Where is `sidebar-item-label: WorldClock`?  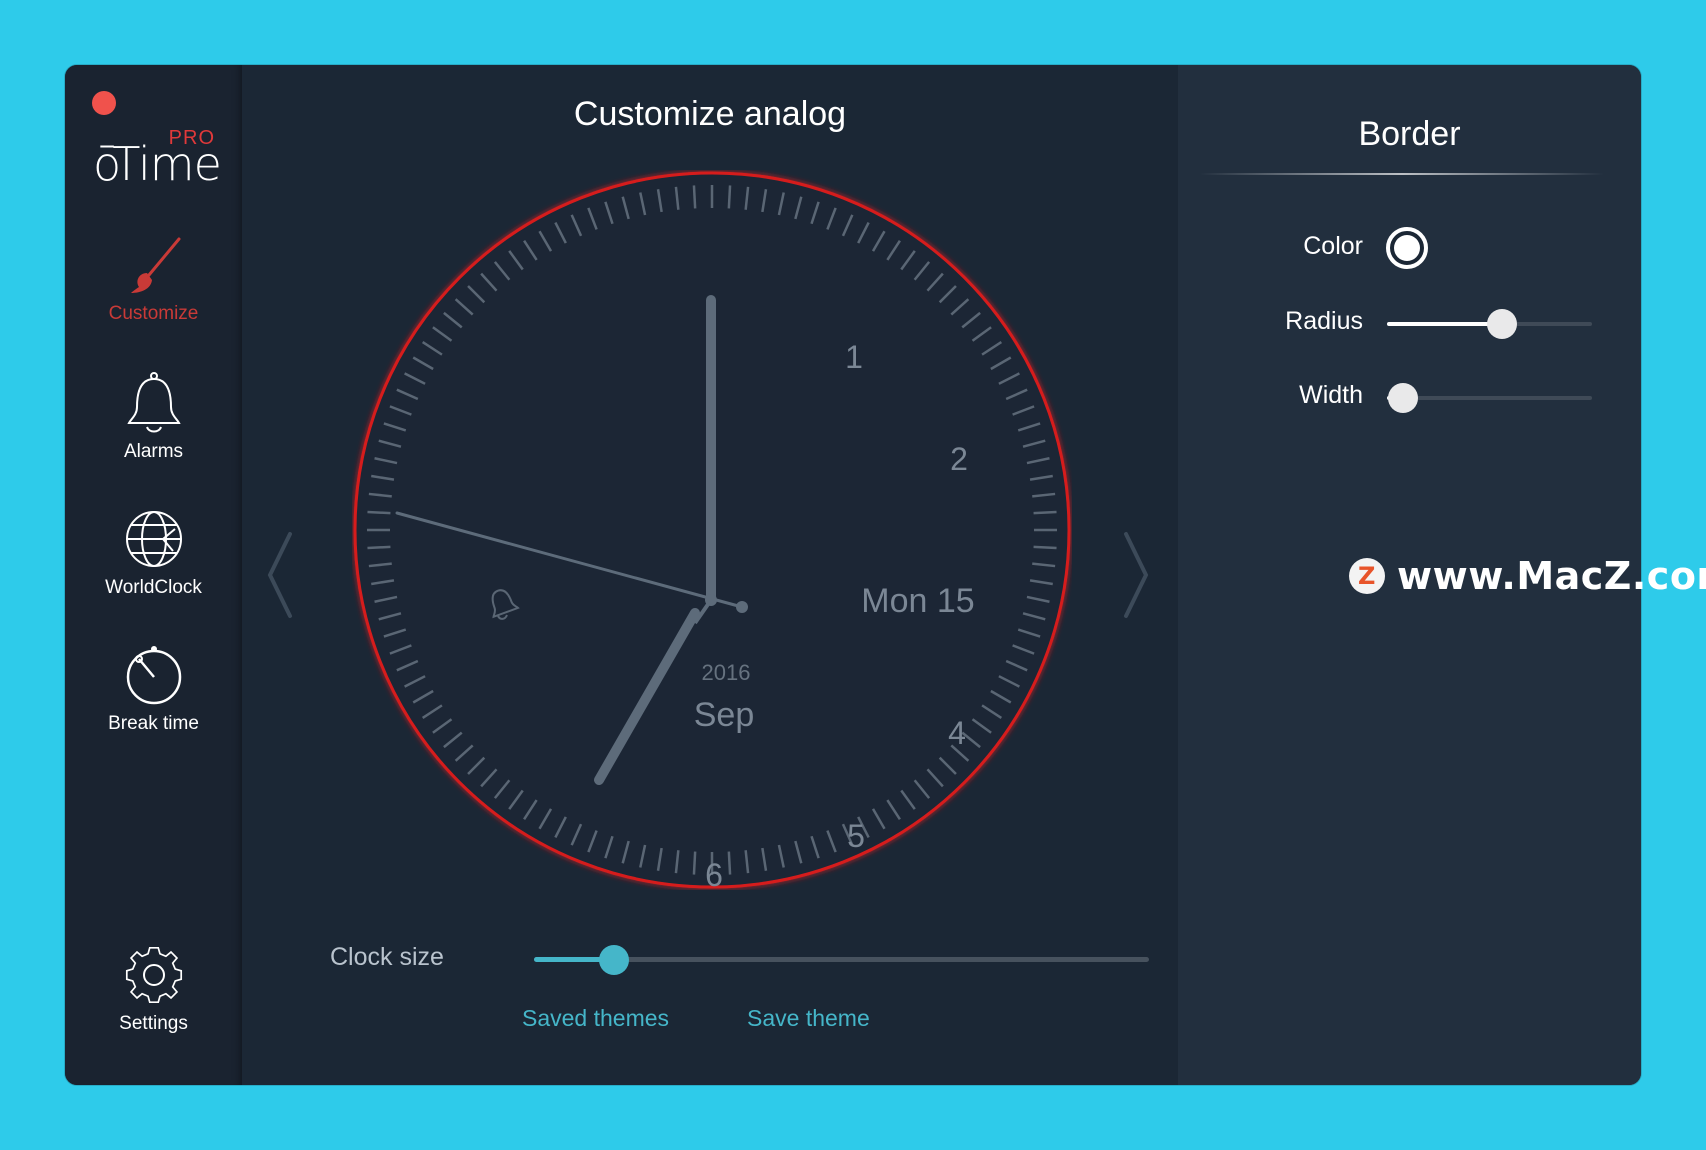
sidebar-item-label: WorldClock is located at coordinates (153, 587).